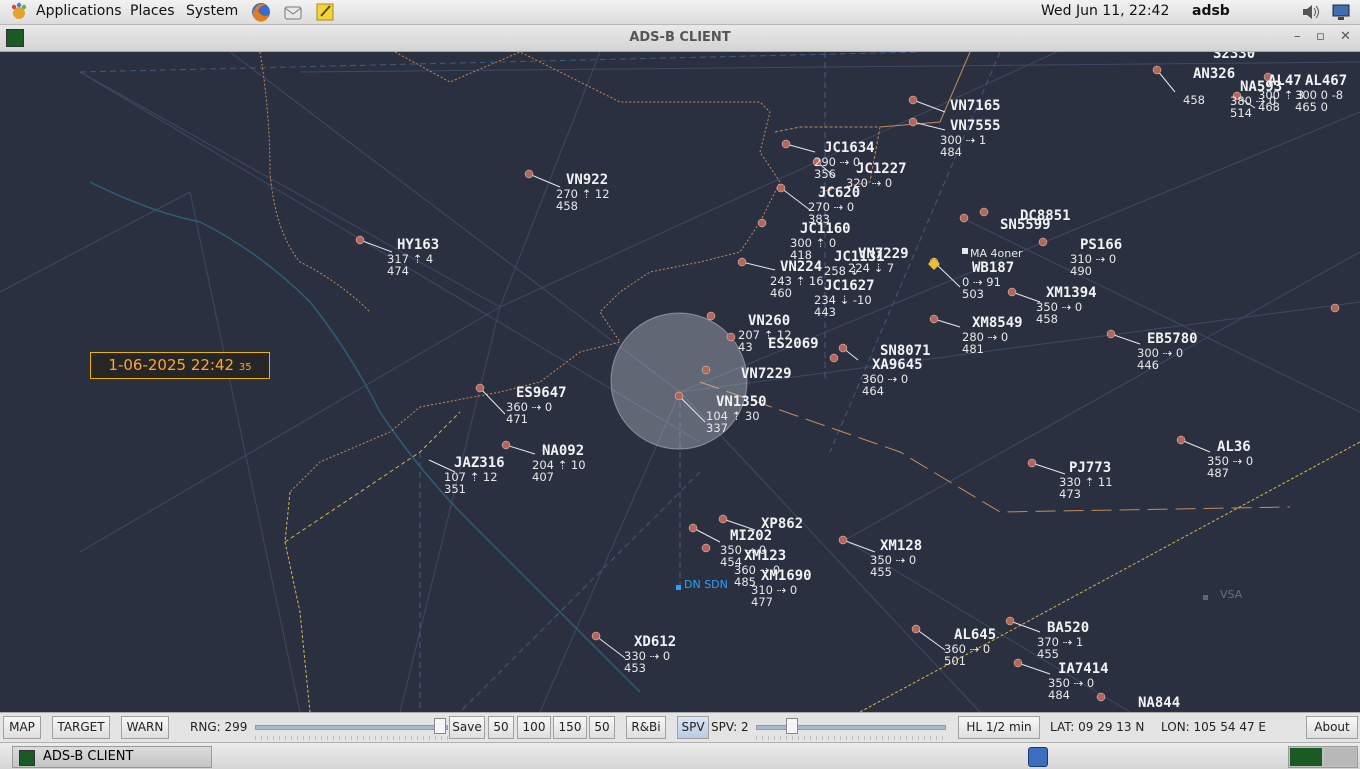  Describe the element at coordinates (825, 174) in the screenshot. I see `track-data-line: 356` at that location.